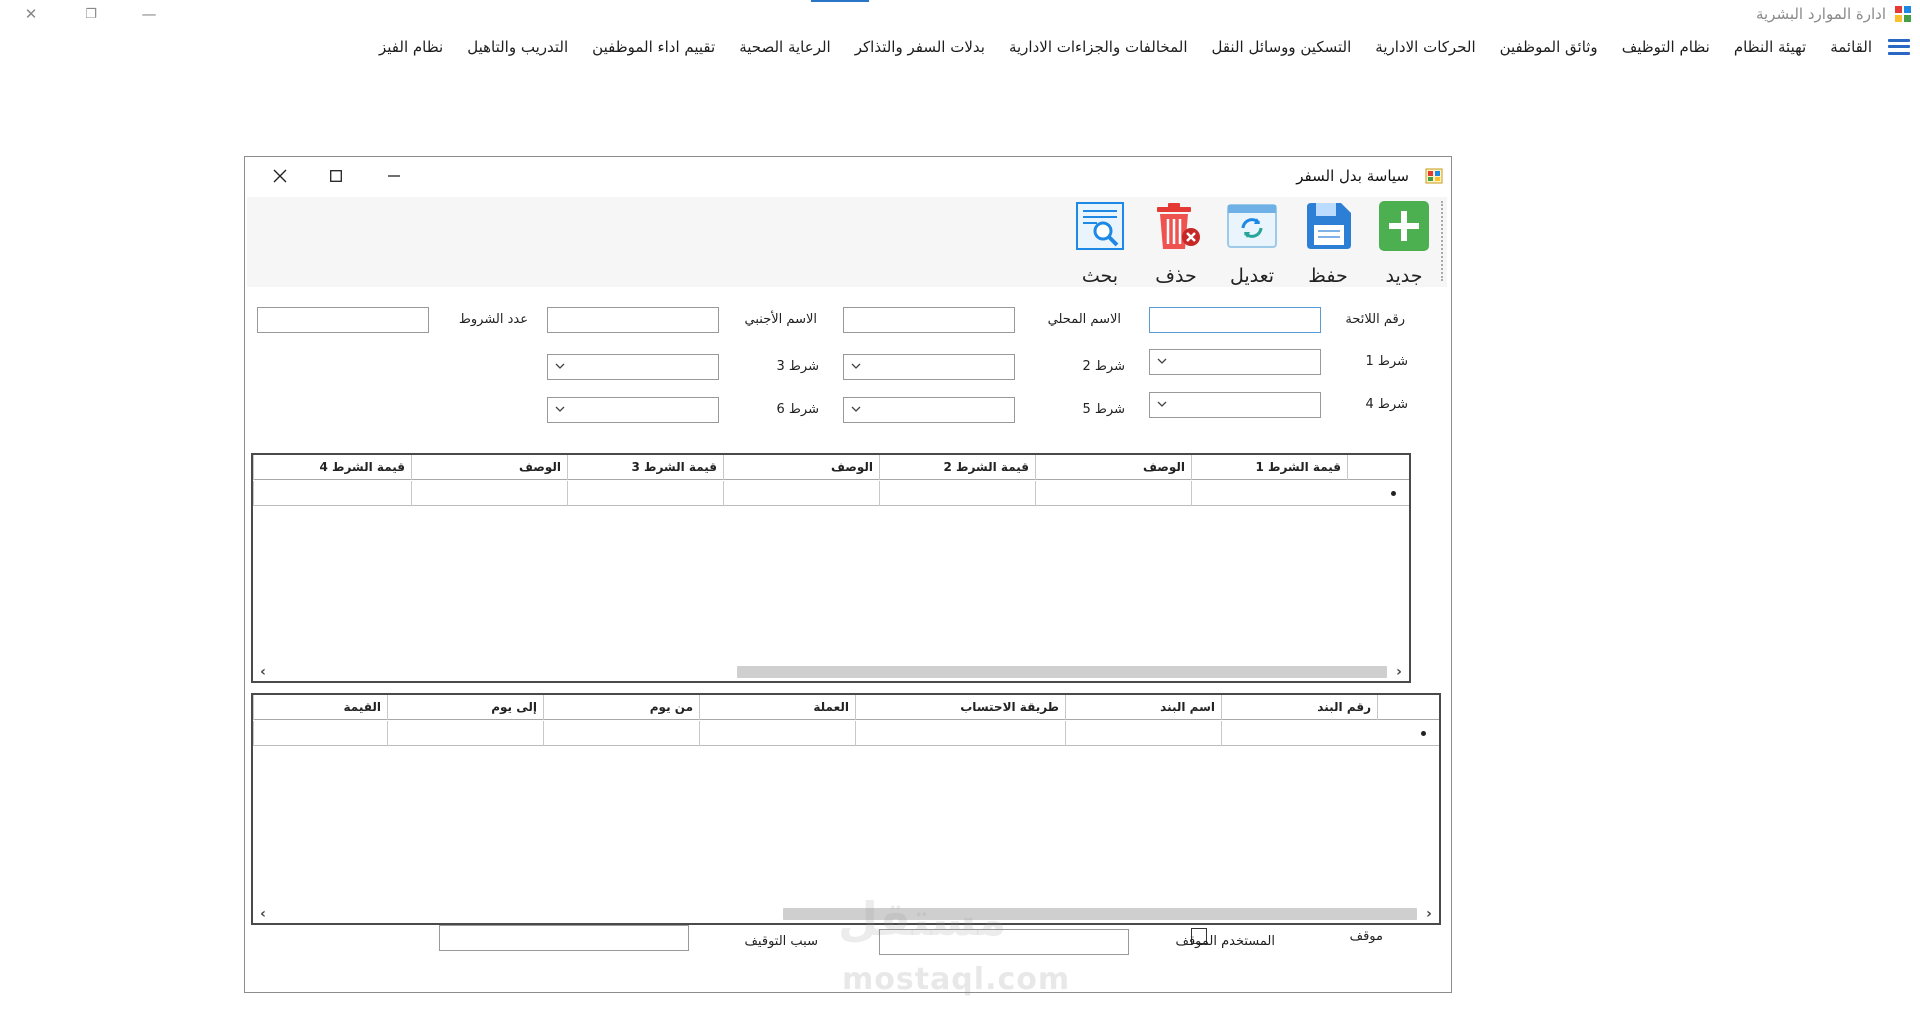  I want to click on menu-item-recruitment: نظام التوظيف, so click(1666, 47).